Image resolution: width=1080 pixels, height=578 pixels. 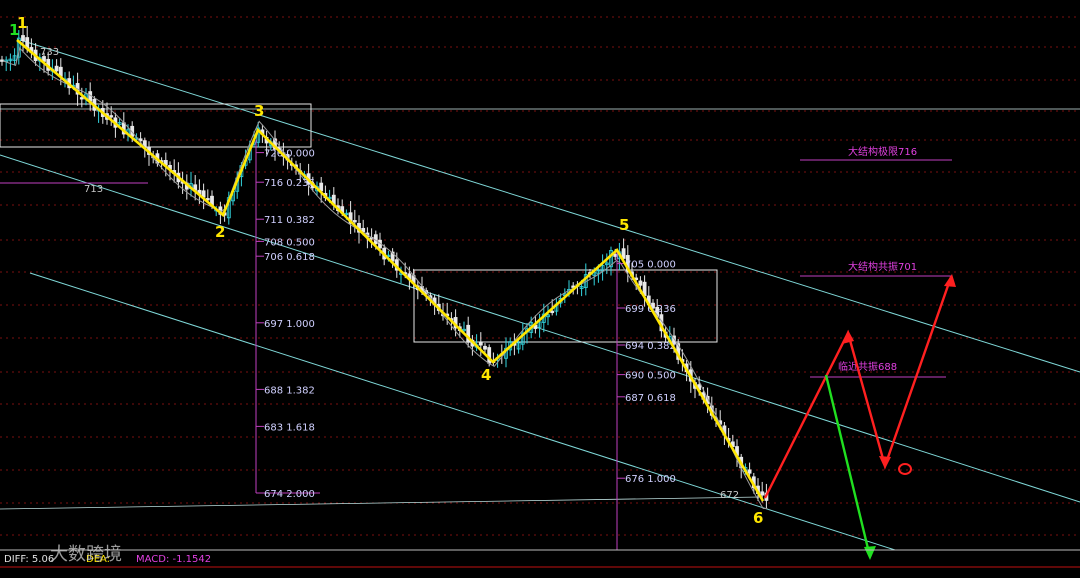 I want to click on fib1-label: 683 1.618, so click(x=289, y=427).